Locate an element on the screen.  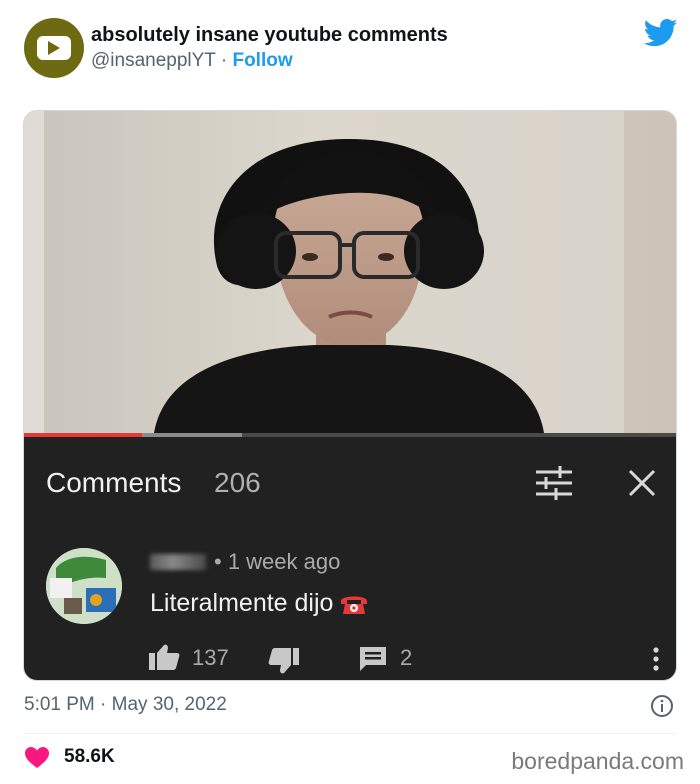
youtube-logo-icon is located at coordinates (54, 48).